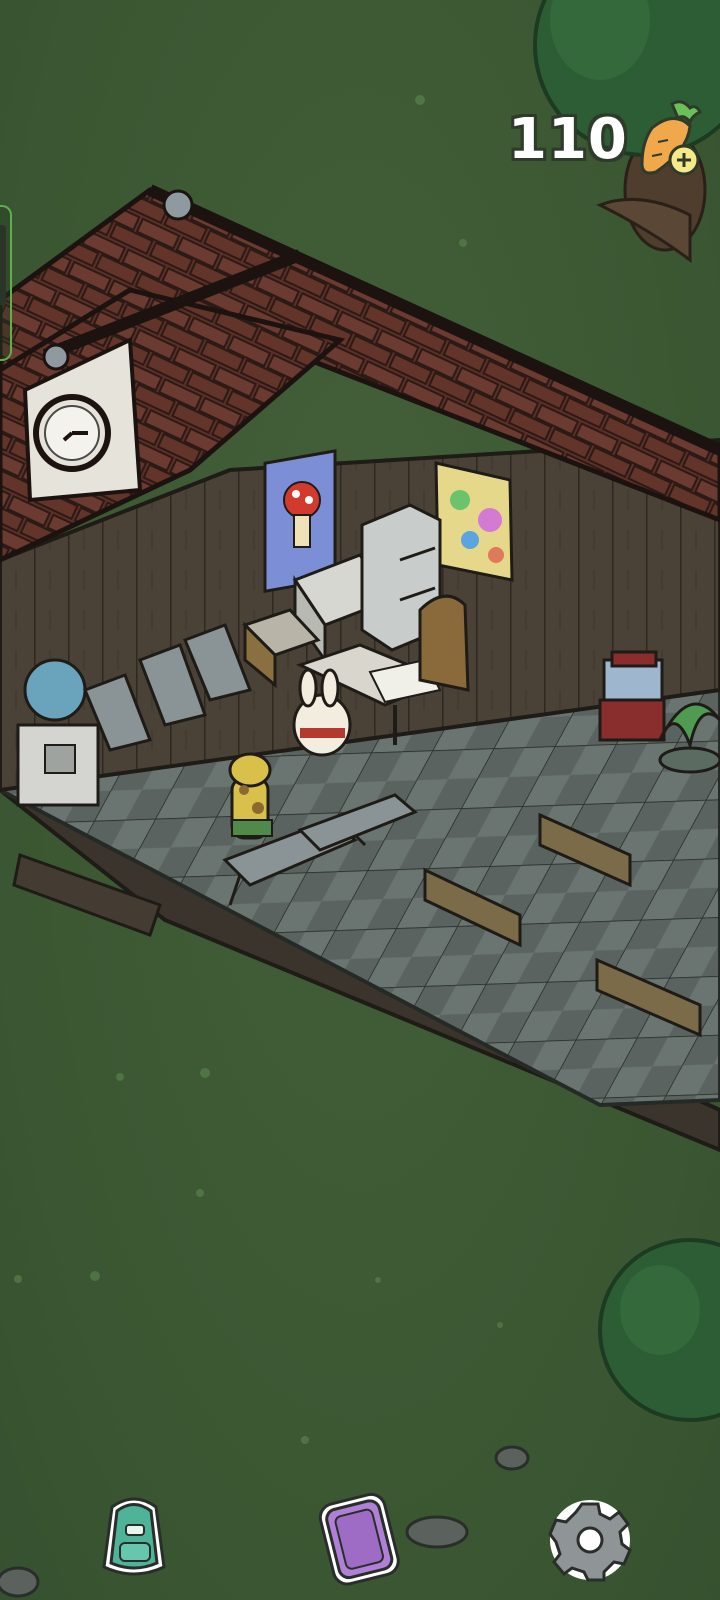 This screenshot has width=720, height=1600. Describe the element at coordinates (590, 1540) in the screenshot. I see `gear-icon` at that location.